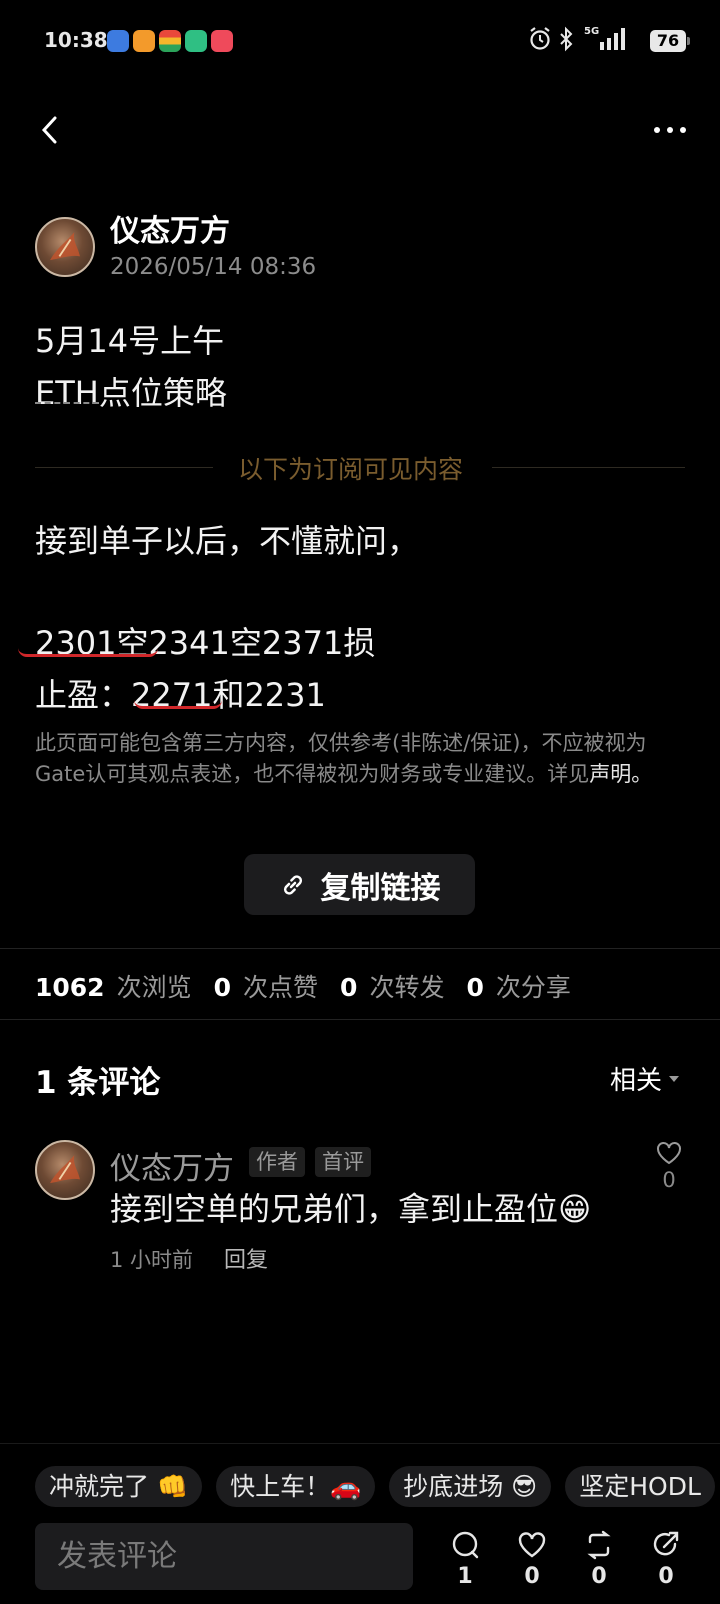 This screenshot has width=720, height=1604. What do you see at coordinates (172, 1165) in the screenshot?
I see `commenter-name: 仪态万方` at bounding box center [172, 1165].